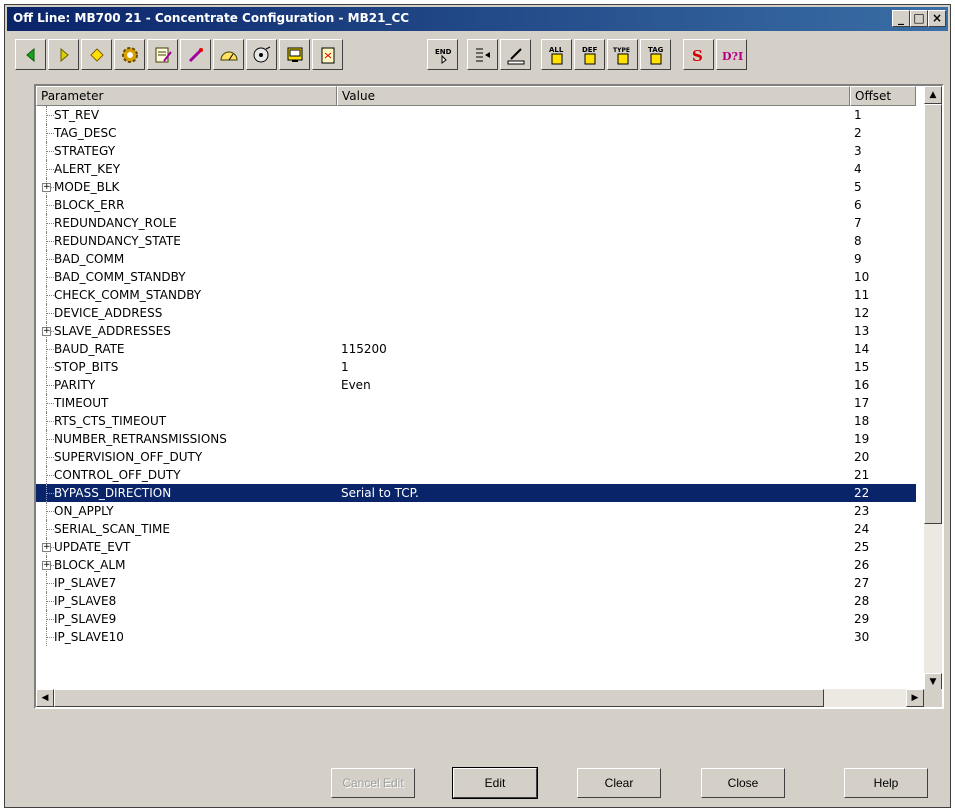 The height and width of the screenshot is (812, 955). What do you see at coordinates (86, 367) in the screenshot?
I see `parameter-name: STOP_BITS` at bounding box center [86, 367].